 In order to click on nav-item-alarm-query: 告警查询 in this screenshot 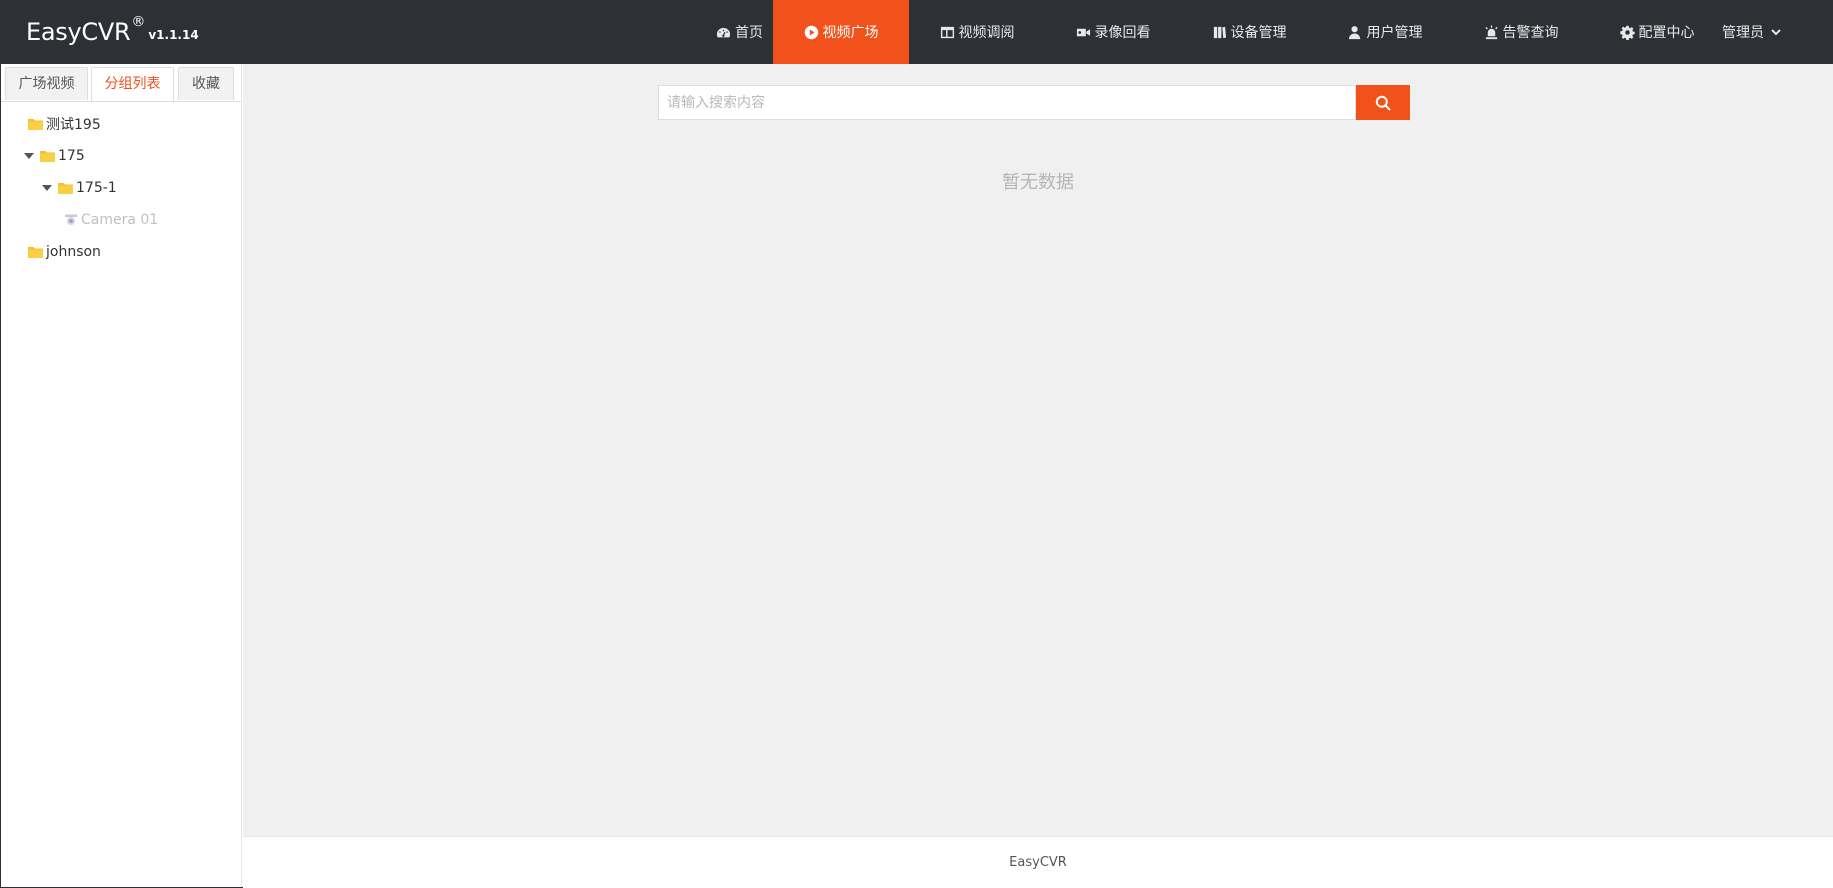, I will do `click(1521, 32)`.